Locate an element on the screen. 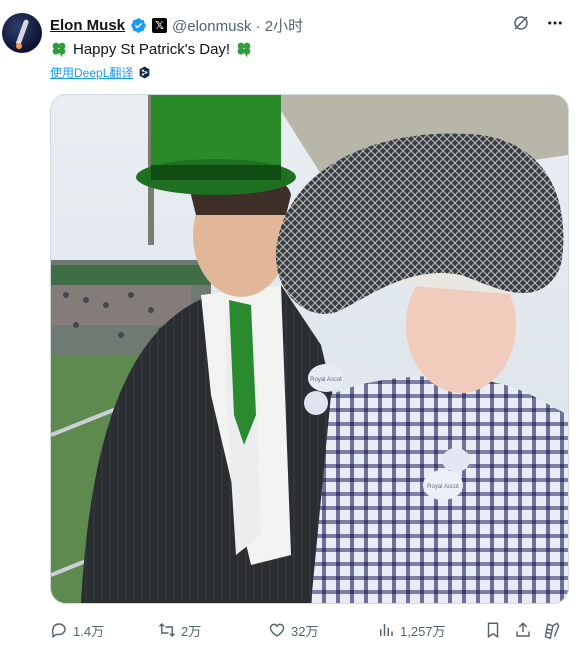  badge-text-left: Royal Ascot is located at coordinates (326, 380).